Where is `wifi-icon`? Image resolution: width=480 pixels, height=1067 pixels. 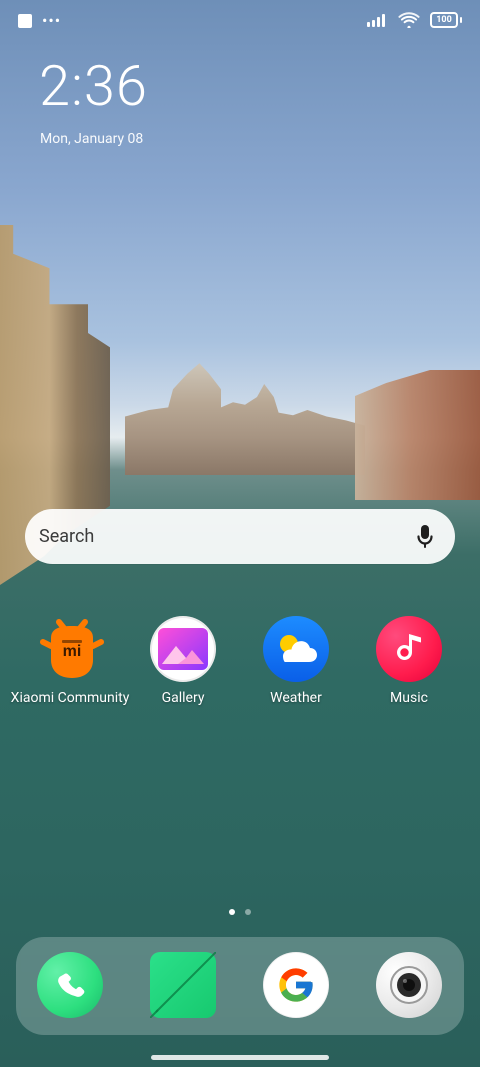 wifi-icon is located at coordinates (409, 20).